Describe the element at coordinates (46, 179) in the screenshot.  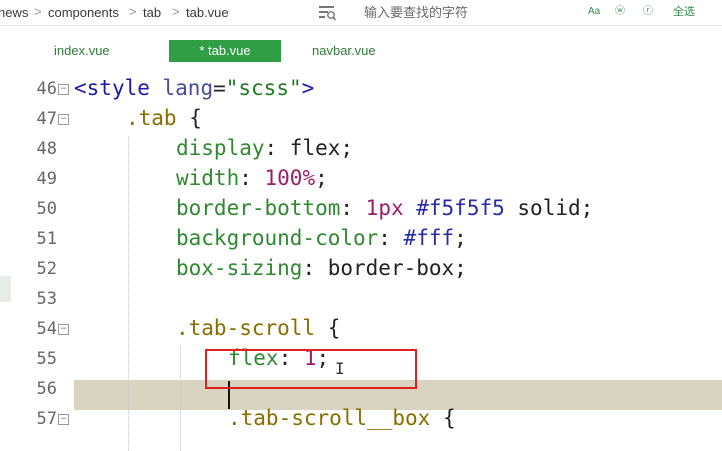
I see `line-number: 49` at that location.